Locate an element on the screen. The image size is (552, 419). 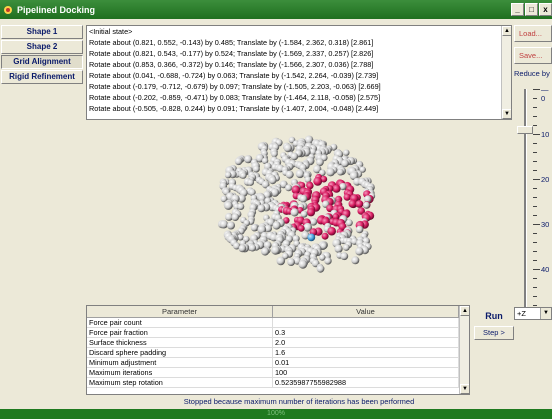
table-row: Surface thickness 2.0 is located at coordinates (278, 343).